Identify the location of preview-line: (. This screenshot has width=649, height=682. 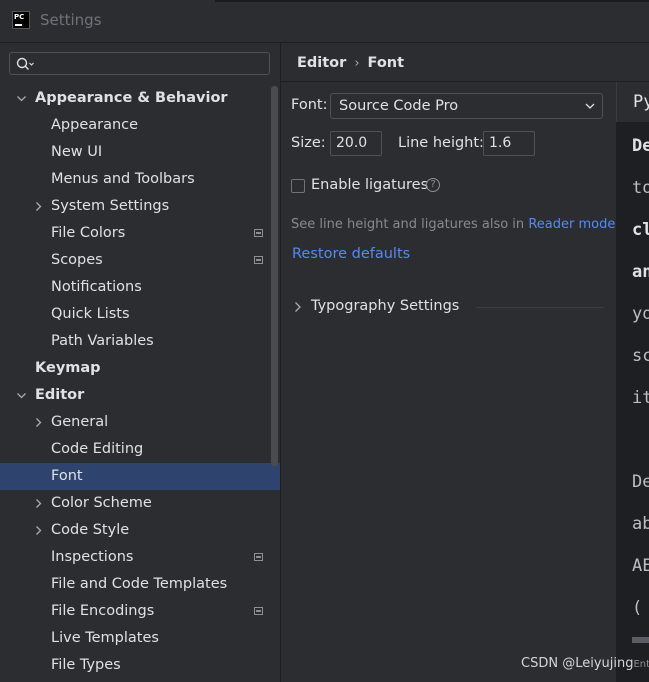
(637, 608).